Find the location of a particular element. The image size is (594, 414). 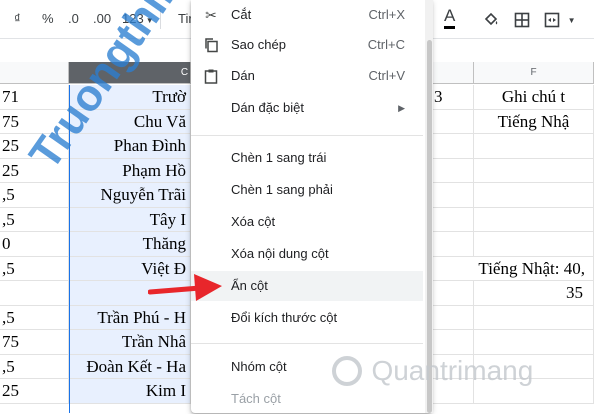

merge-cells-button: ▼ is located at coordinates (560, 19).